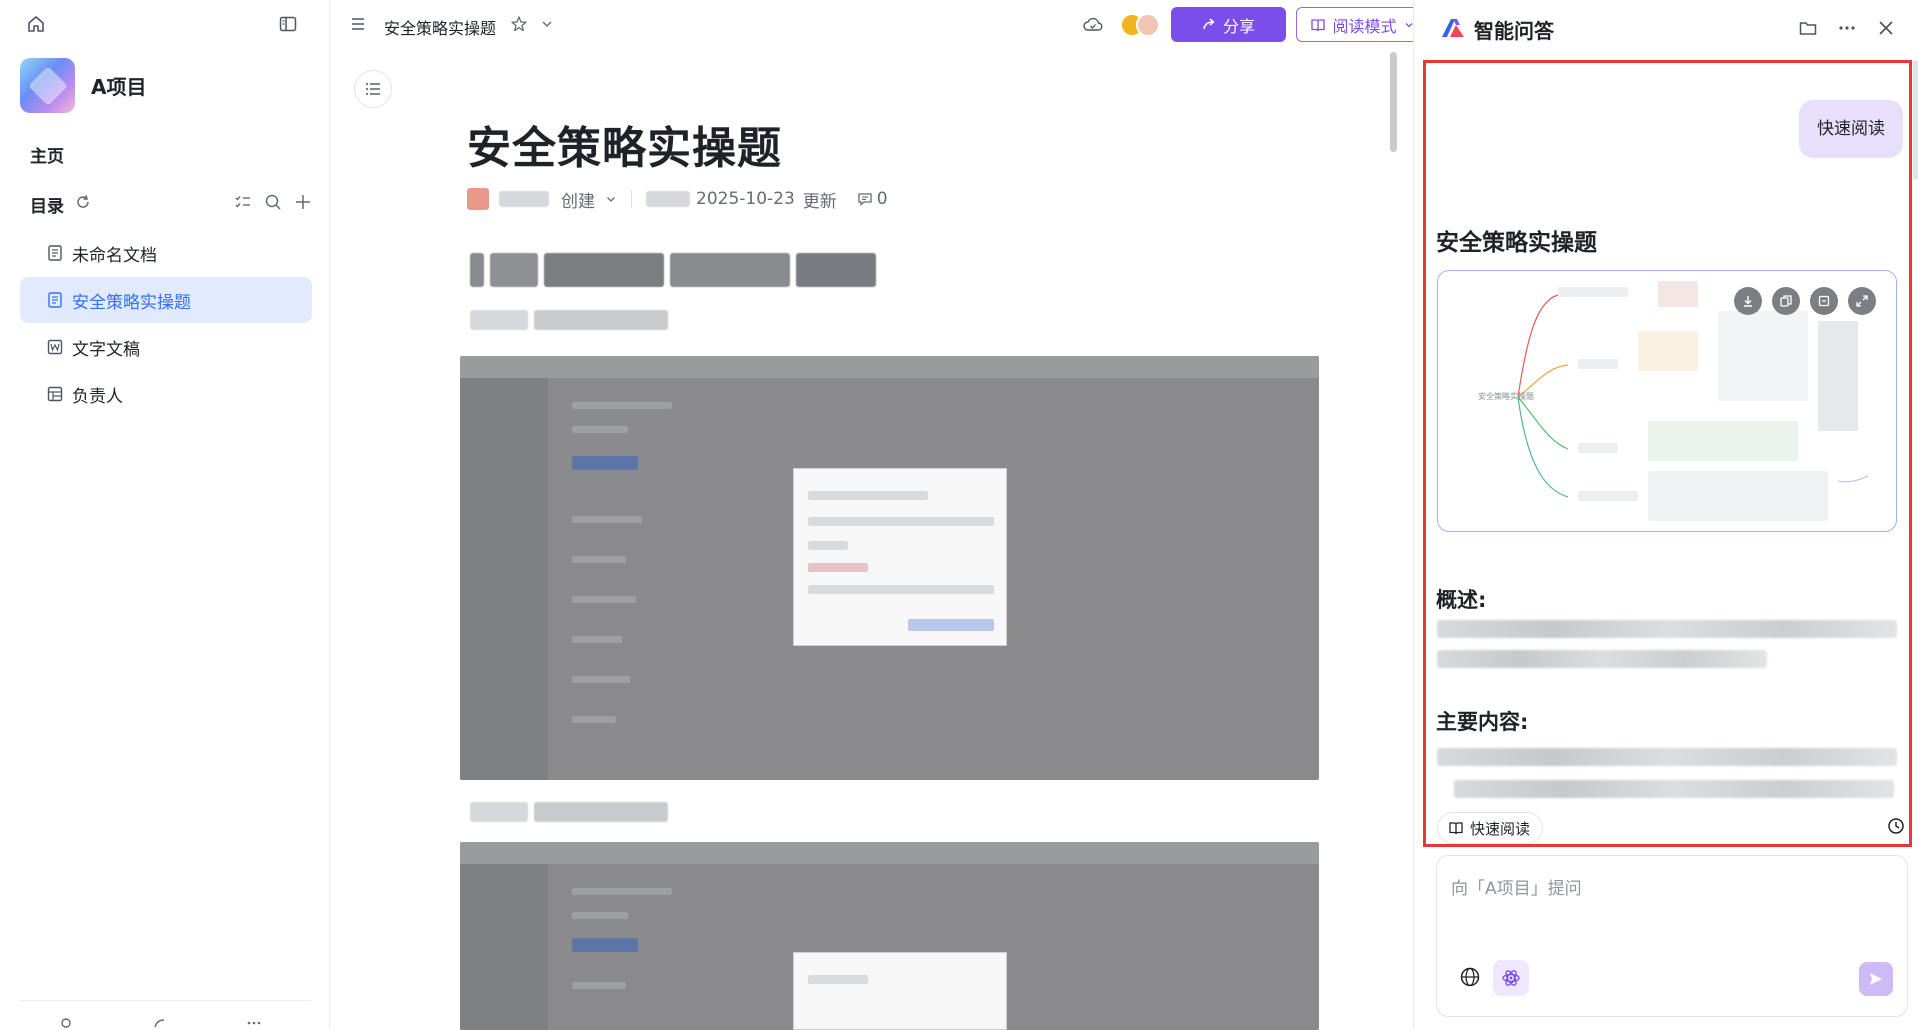 The height and width of the screenshot is (1030, 1920). Describe the element at coordinates (1915, 120) in the screenshot. I see `panel-scrollbar` at that location.